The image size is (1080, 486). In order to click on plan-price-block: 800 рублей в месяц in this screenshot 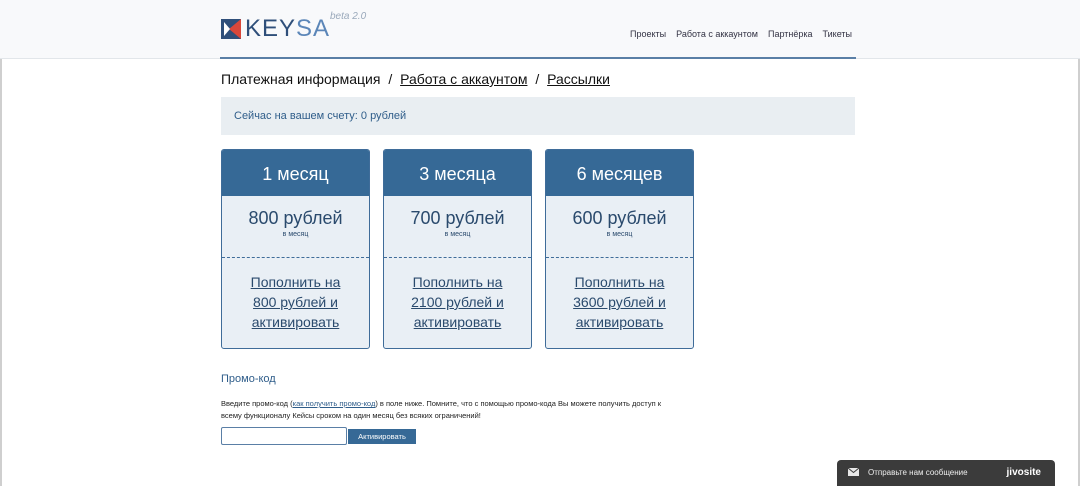, I will do `click(295, 227)`.